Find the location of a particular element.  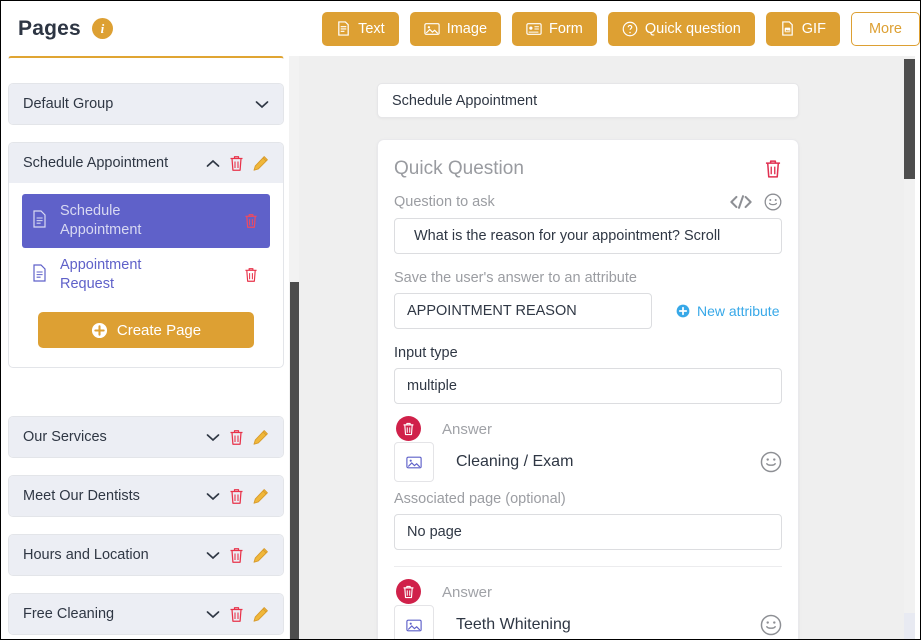

create-page-button: Create Page is located at coordinates (146, 330).